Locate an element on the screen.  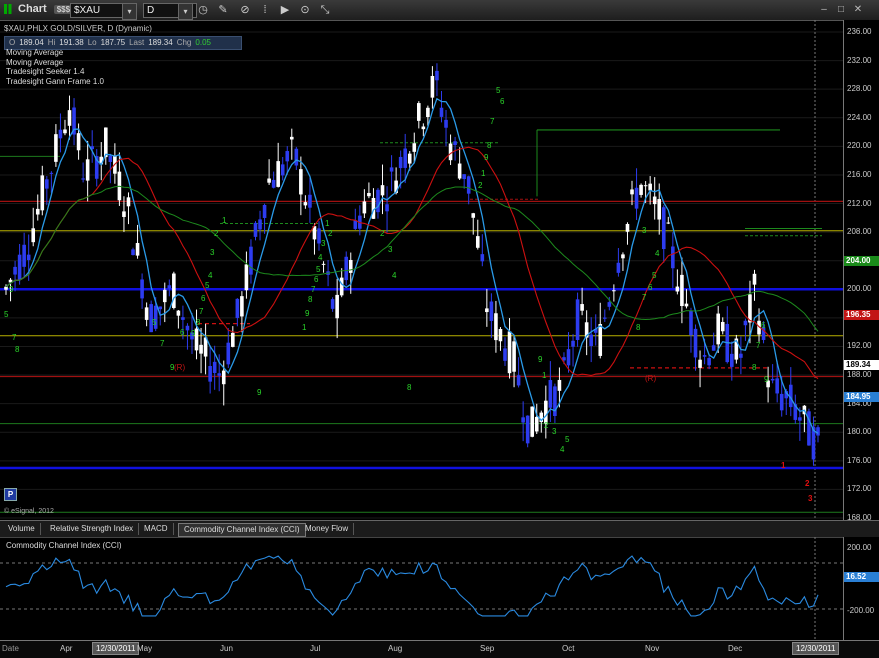
date-axis-label: Oct is located at coordinates (568, 648).